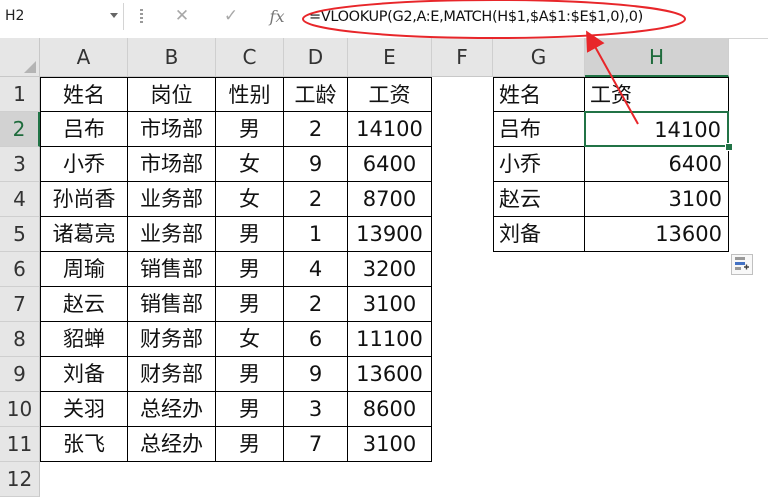  What do you see at coordinates (20, 339) in the screenshot?
I see `row-header-8: 8` at bounding box center [20, 339].